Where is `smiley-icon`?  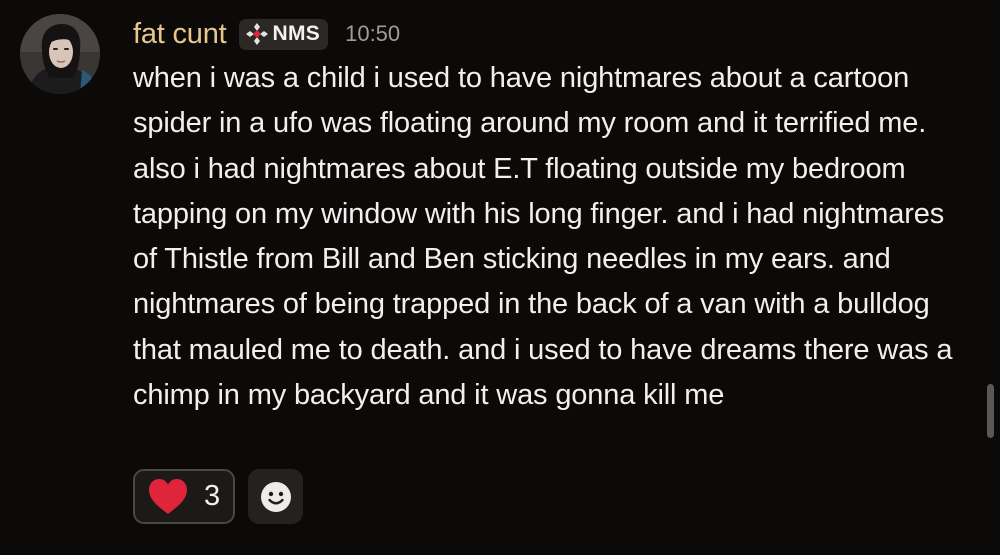
smiley-icon is located at coordinates (275, 496).